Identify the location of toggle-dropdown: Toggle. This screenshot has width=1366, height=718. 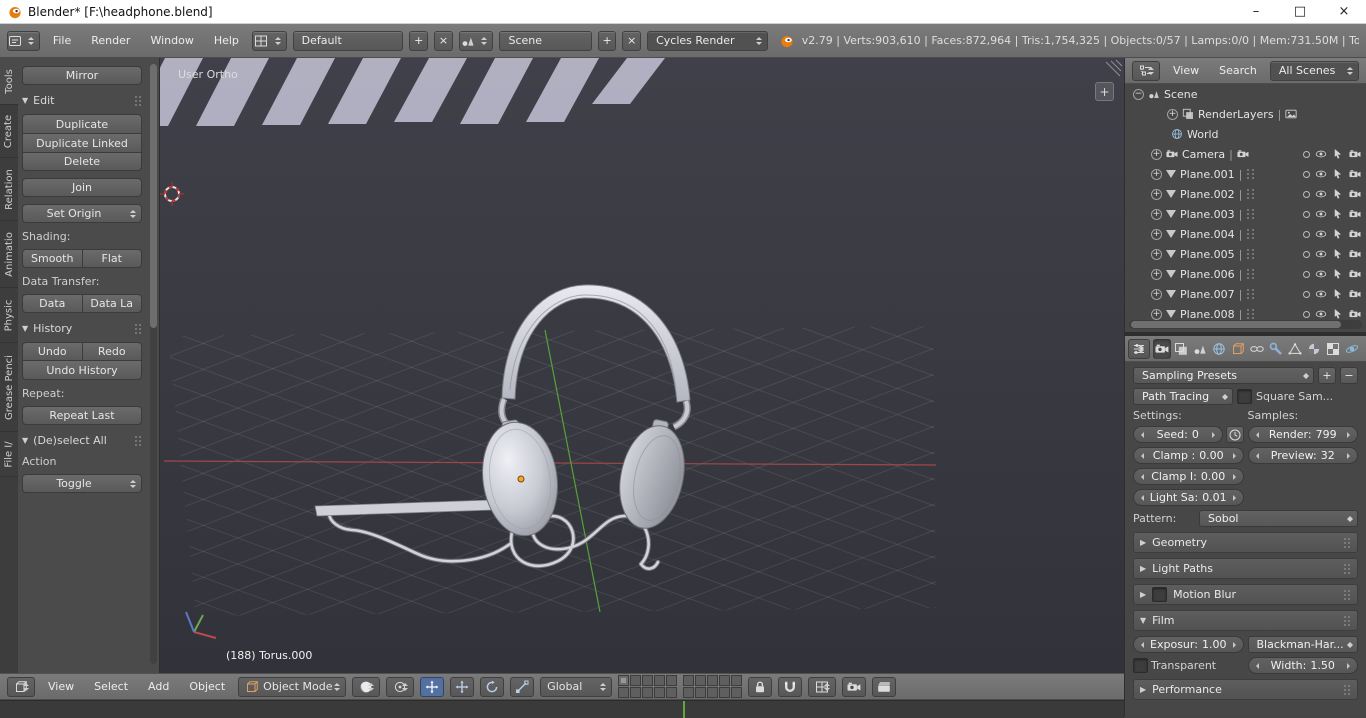
(82, 483).